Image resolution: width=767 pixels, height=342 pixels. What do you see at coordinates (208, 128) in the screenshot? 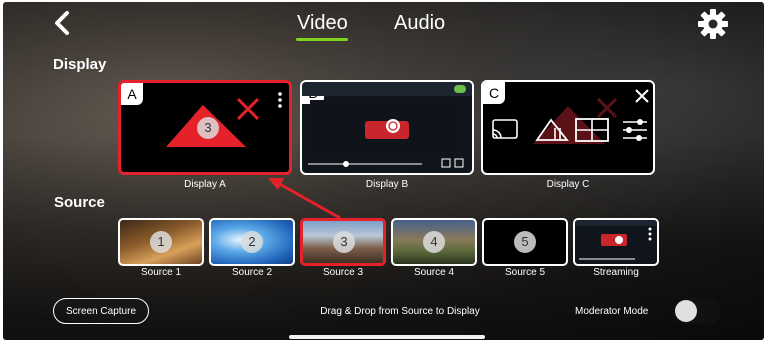
I see `assigned-source-number: 3` at bounding box center [208, 128].